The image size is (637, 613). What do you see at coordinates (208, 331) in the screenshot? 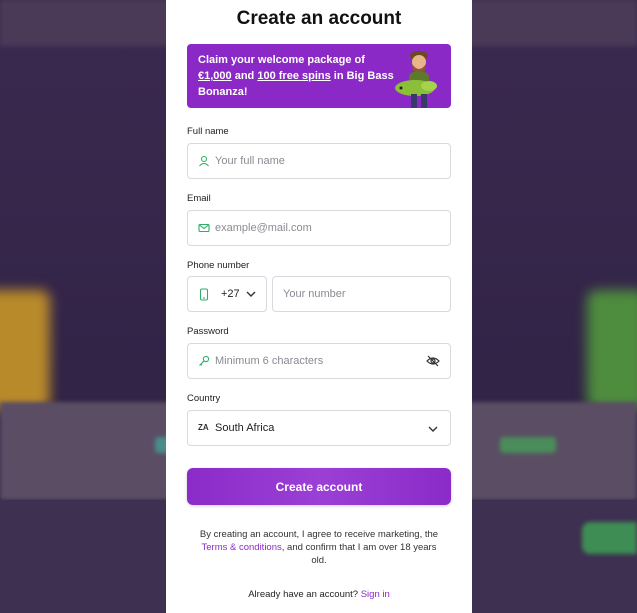
I see `password-label: Password` at bounding box center [208, 331].